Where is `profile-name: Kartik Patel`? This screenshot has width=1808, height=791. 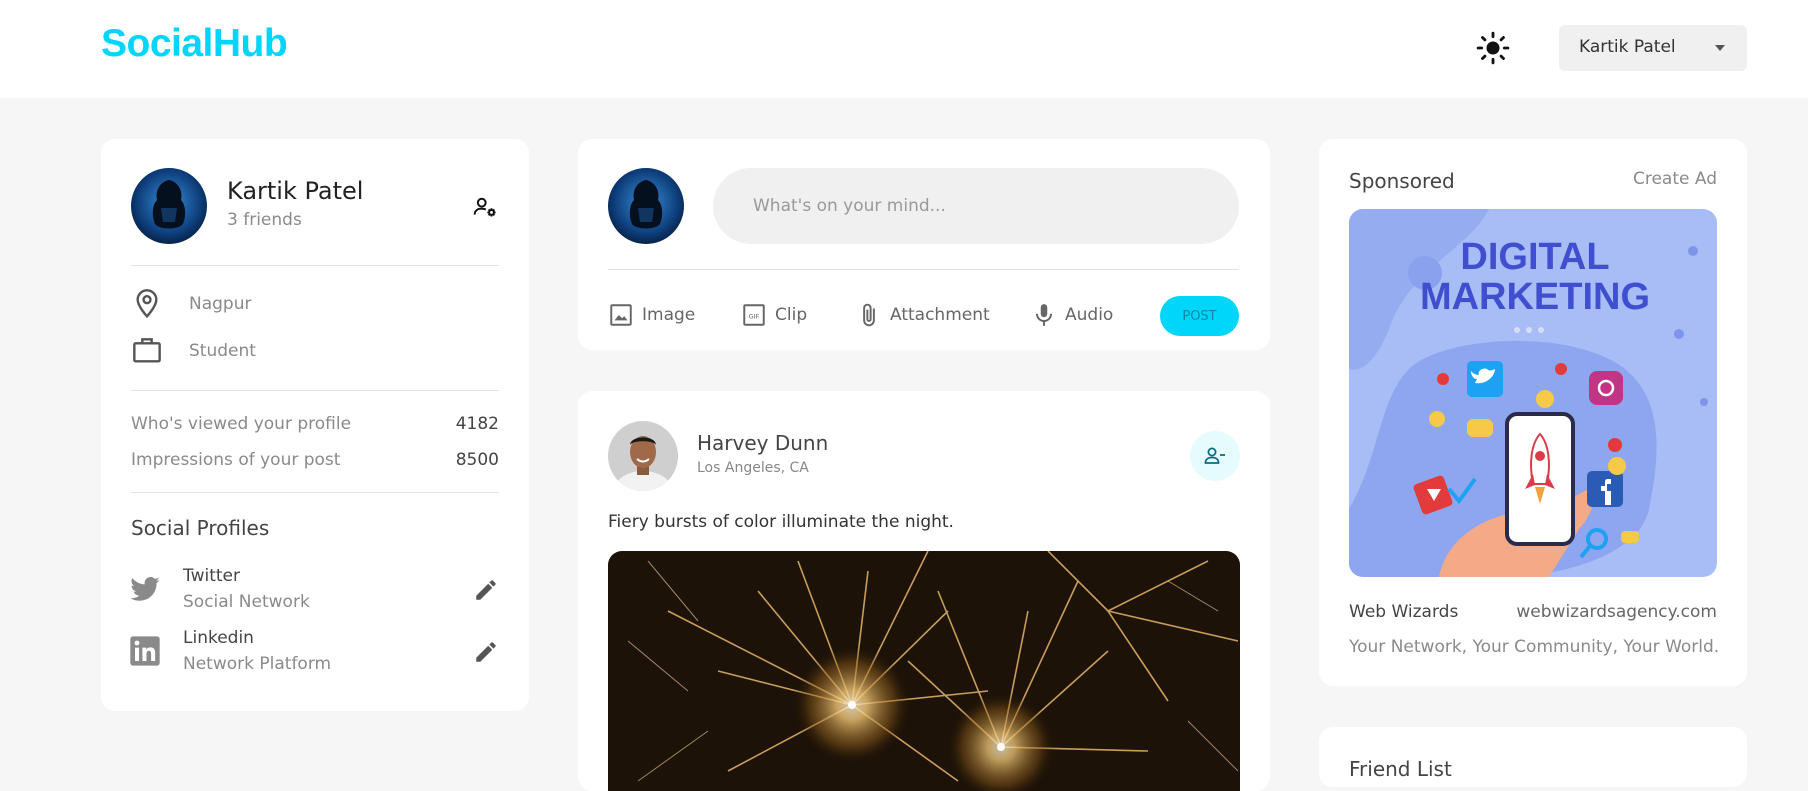
profile-name: Kartik Patel is located at coordinates (295, 191).